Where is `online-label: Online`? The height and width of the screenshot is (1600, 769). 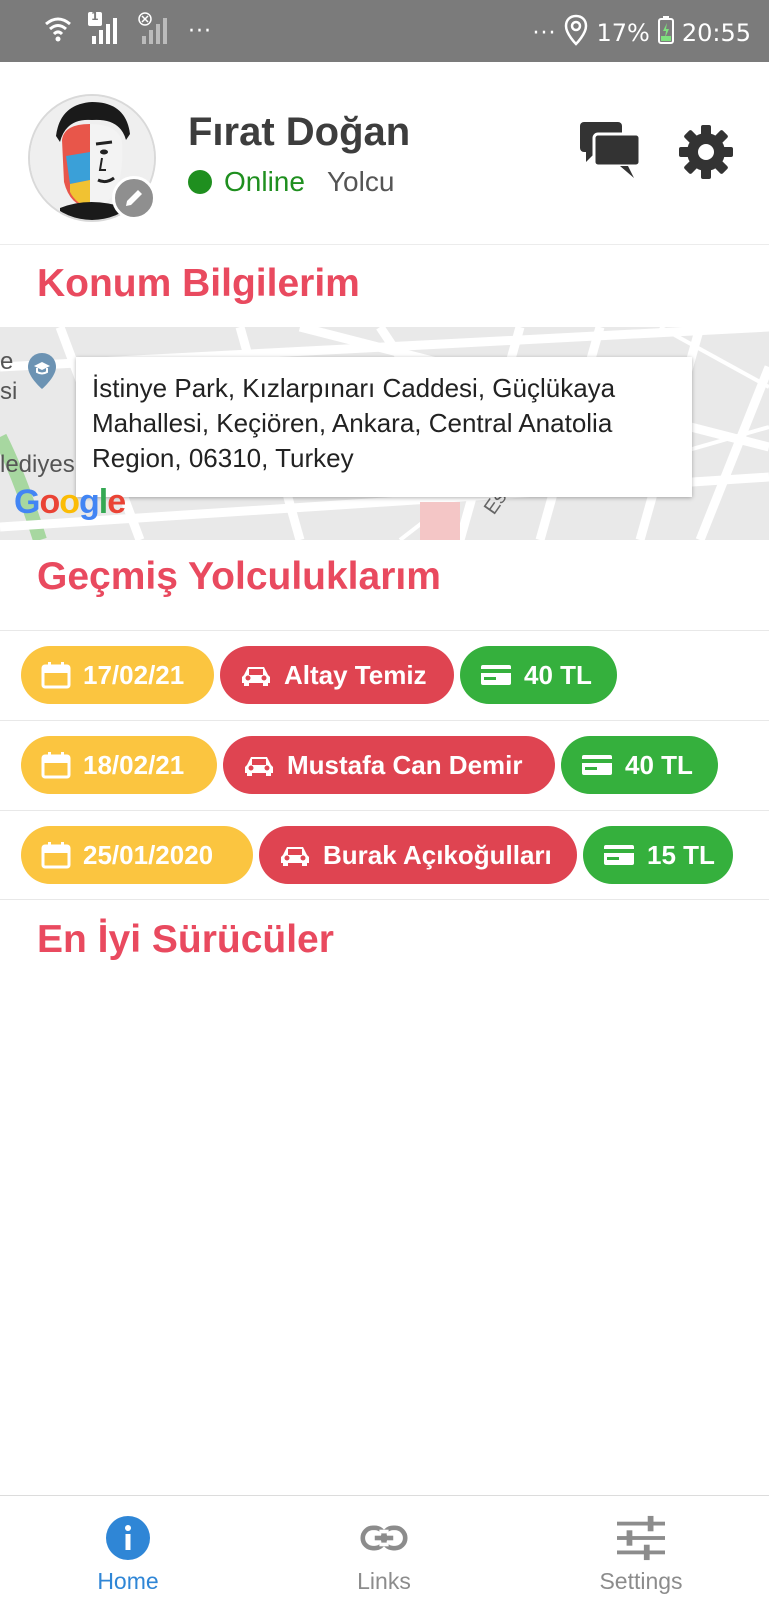
online-label: Online is located at coordinates (264, 181).